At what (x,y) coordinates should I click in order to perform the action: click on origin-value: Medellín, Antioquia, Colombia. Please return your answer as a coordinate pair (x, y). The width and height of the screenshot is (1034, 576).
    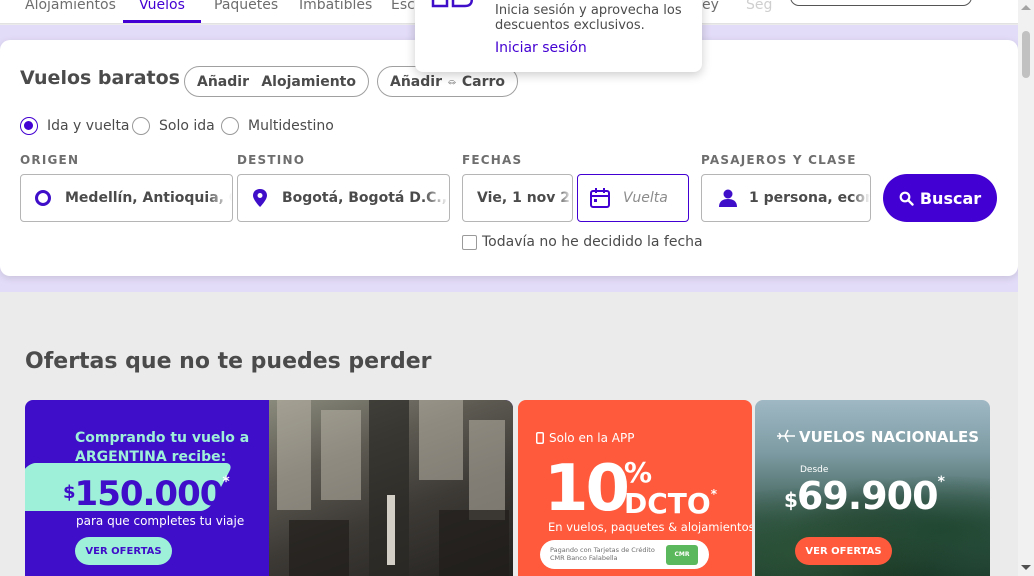
    Looking at the image, I should click on (148, 198).